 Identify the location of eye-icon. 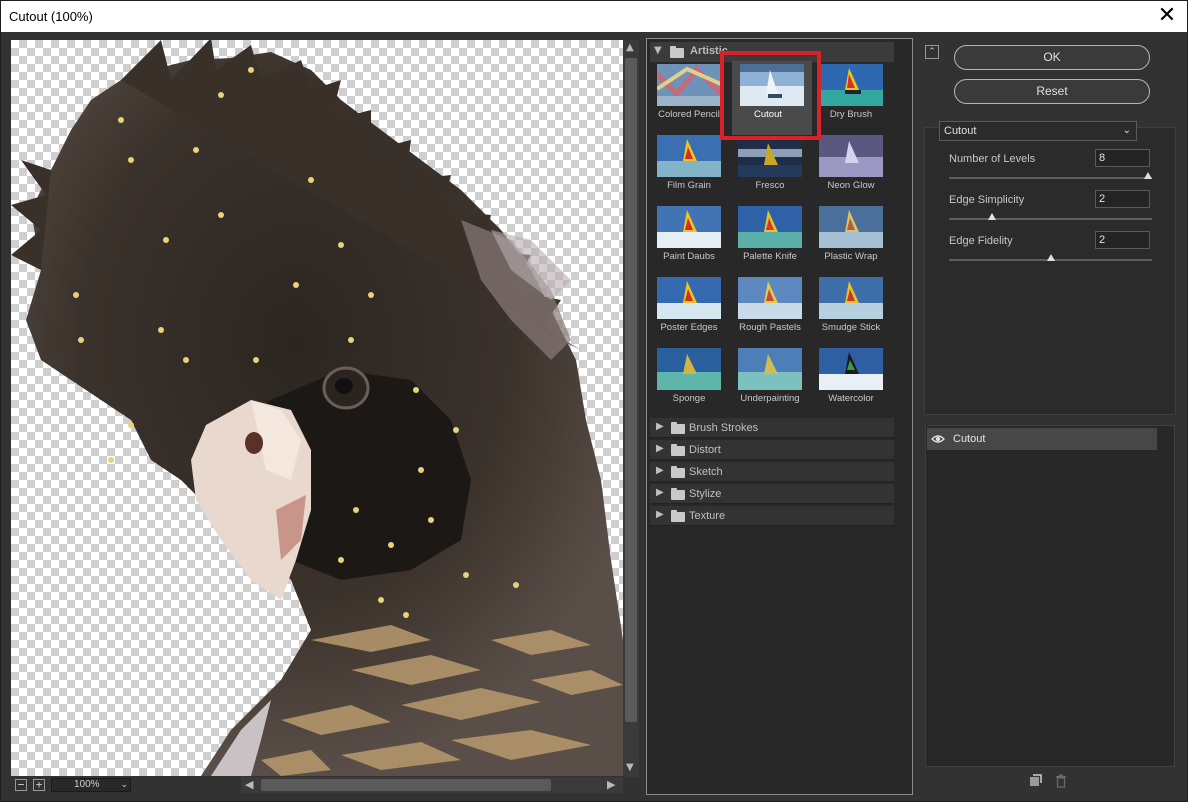
(938, 439).